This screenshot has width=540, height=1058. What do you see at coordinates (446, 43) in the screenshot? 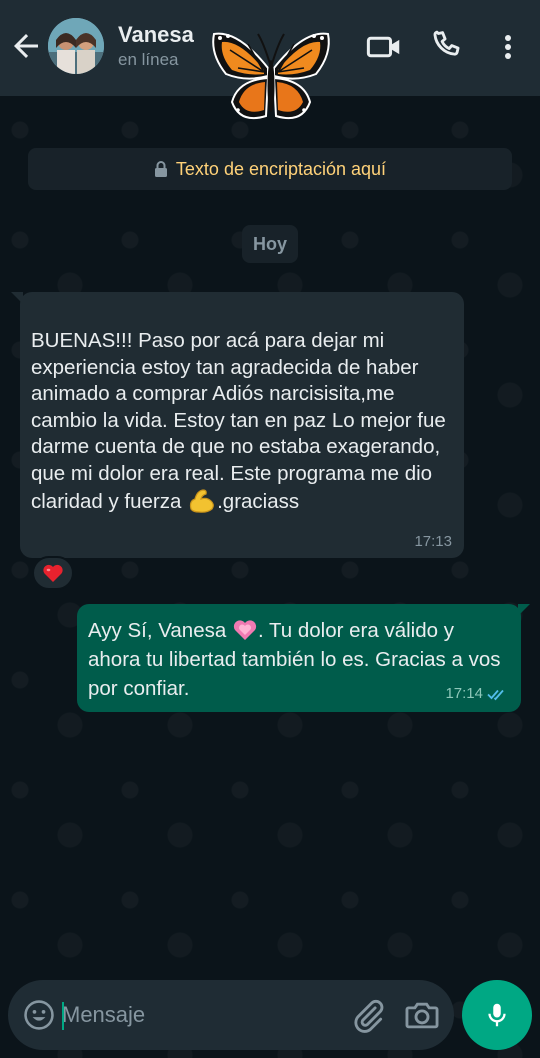
I see `phone-icon` at bounding box center [446, 43].